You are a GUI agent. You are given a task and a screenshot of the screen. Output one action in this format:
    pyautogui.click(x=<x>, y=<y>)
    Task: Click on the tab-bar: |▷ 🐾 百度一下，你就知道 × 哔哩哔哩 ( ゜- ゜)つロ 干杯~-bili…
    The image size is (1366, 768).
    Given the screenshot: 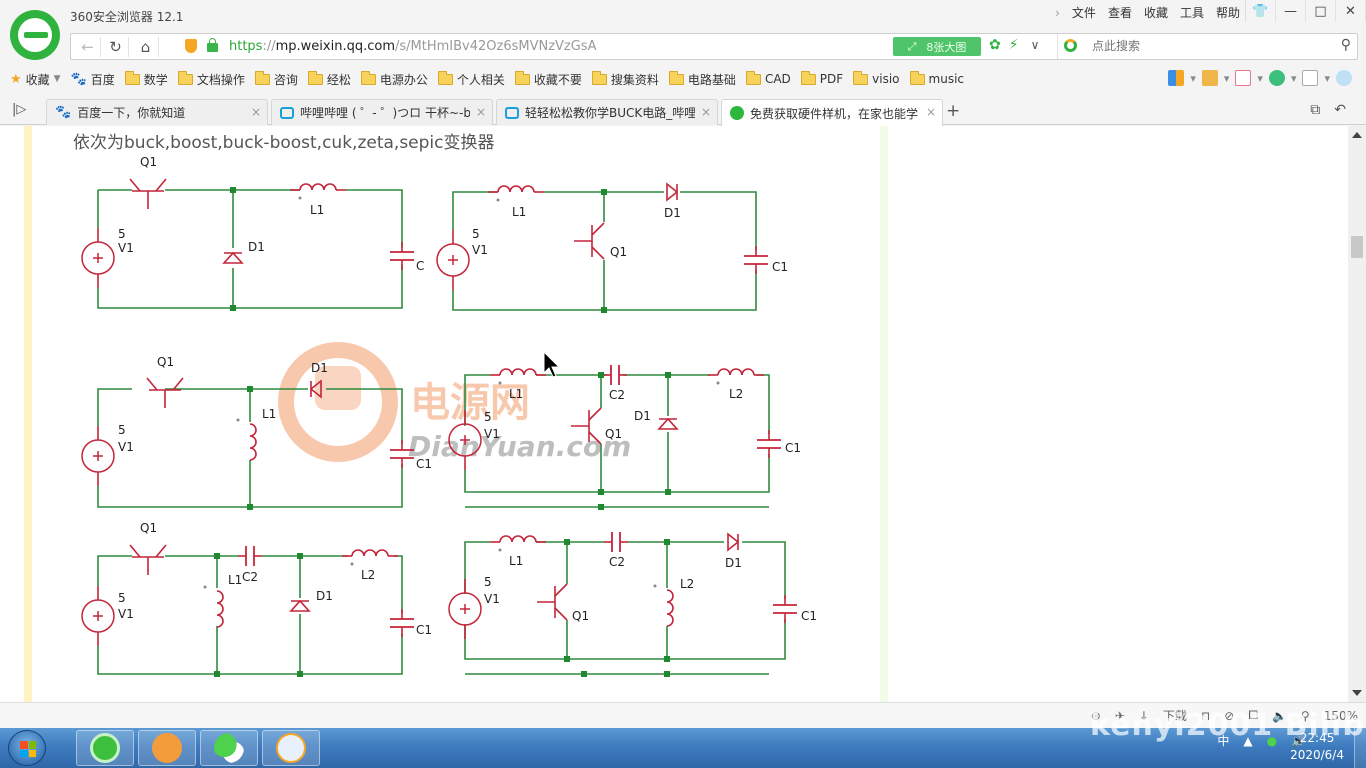 What is the action you would take?
    pyautogui.click(x=683, y=112)
    